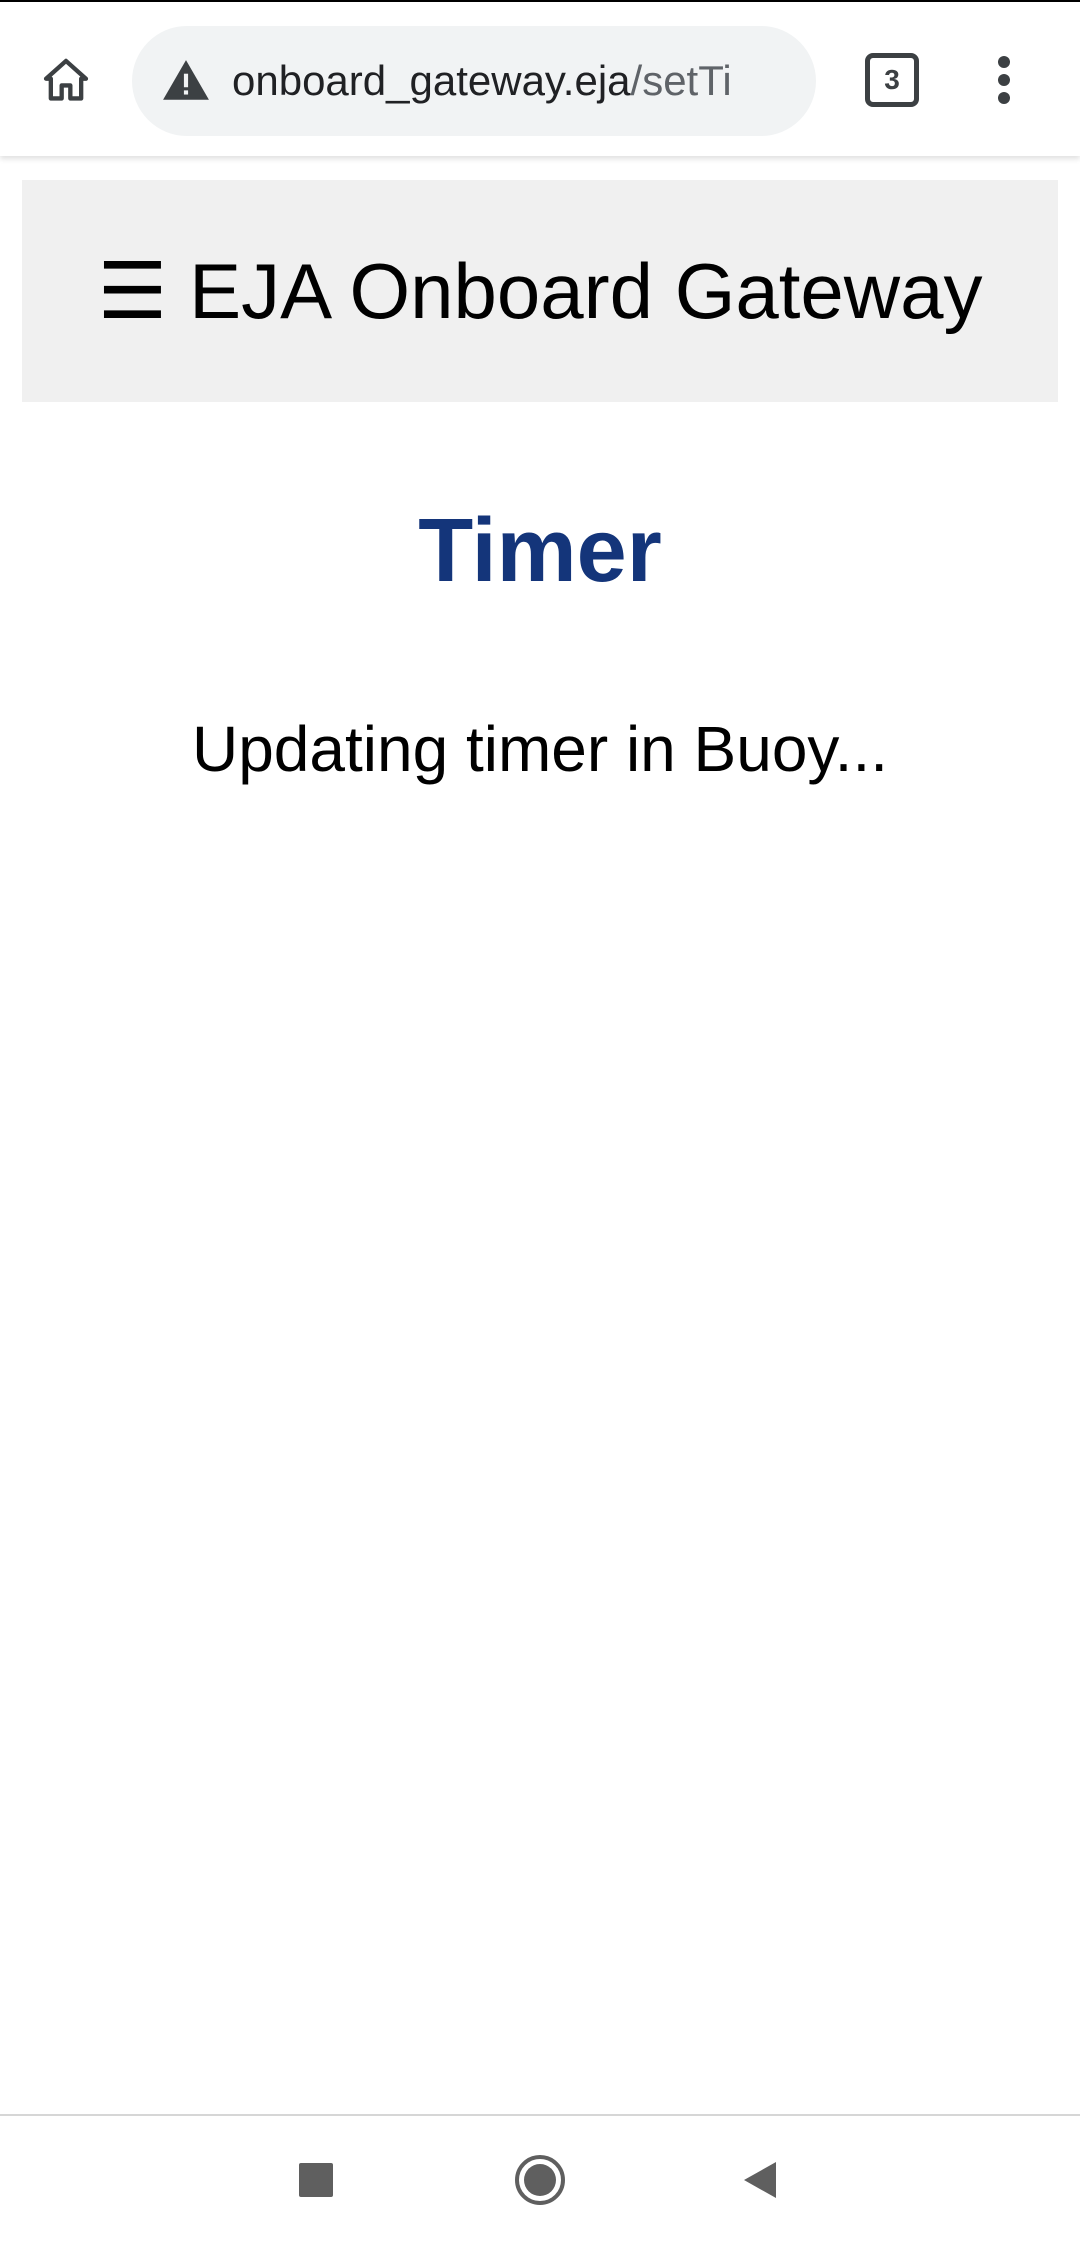 The width and height of the screenshot is (1080, 2242). I want to click on recent-apps-icon, so click(316, 2180).